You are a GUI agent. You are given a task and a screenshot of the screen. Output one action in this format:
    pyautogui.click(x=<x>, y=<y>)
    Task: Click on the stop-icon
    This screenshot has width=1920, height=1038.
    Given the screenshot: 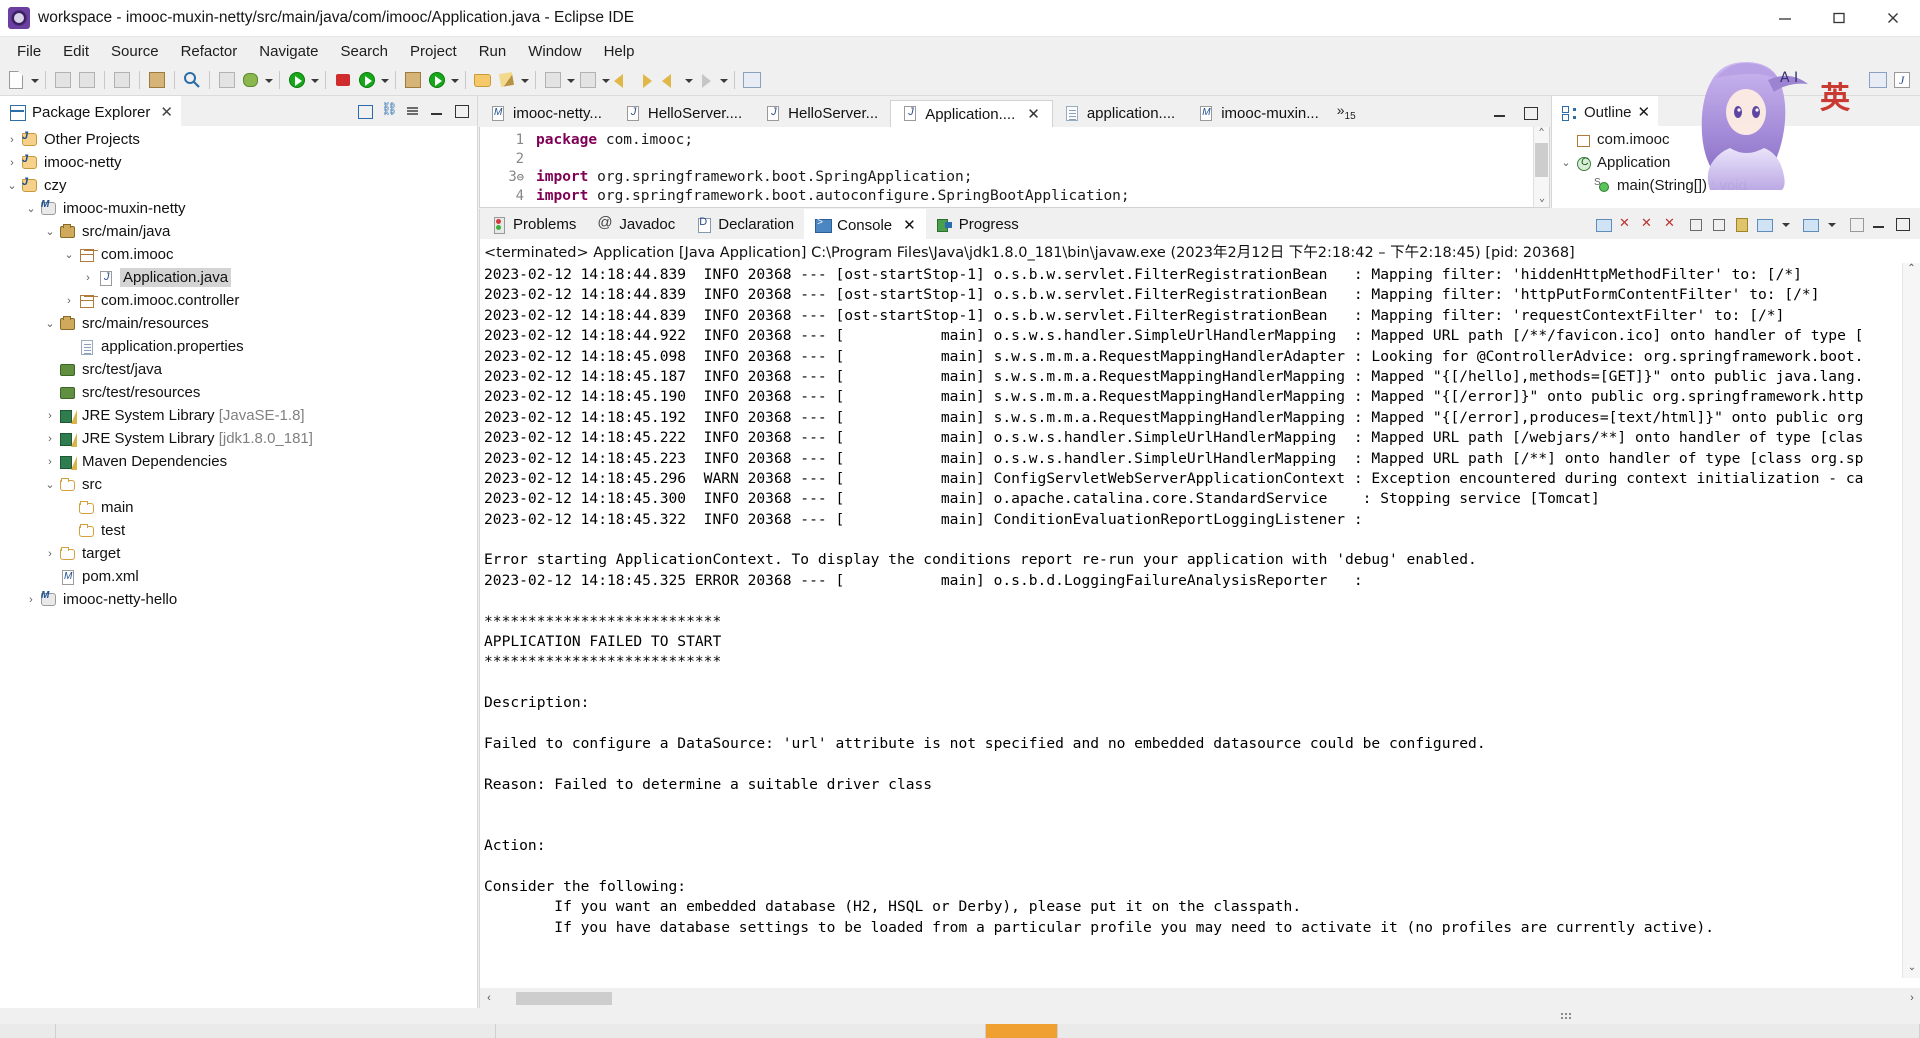 What is the action you would take?
    pyautogui.click(x=343, y=80)
    